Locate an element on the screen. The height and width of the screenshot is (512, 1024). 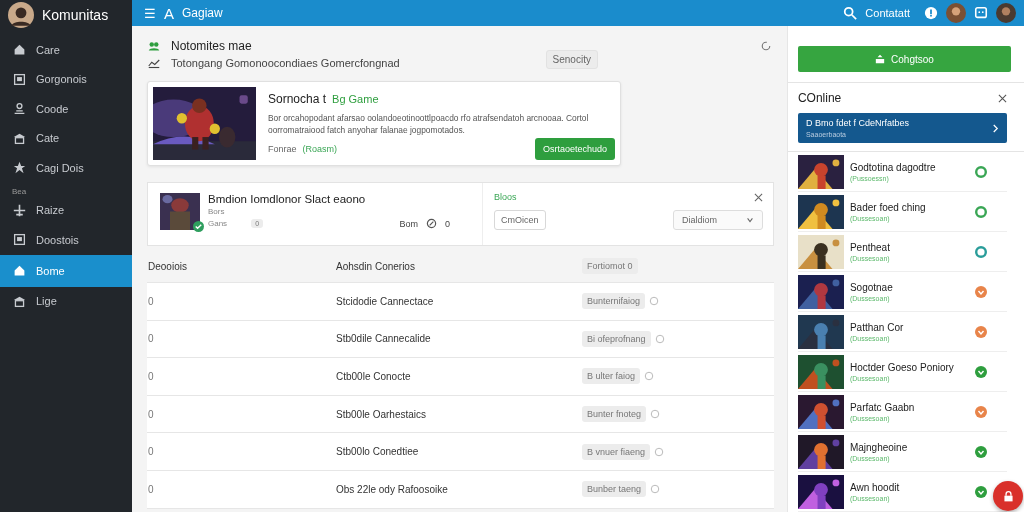
game-title: Awn hoodit is located at coordinates (875, 487).